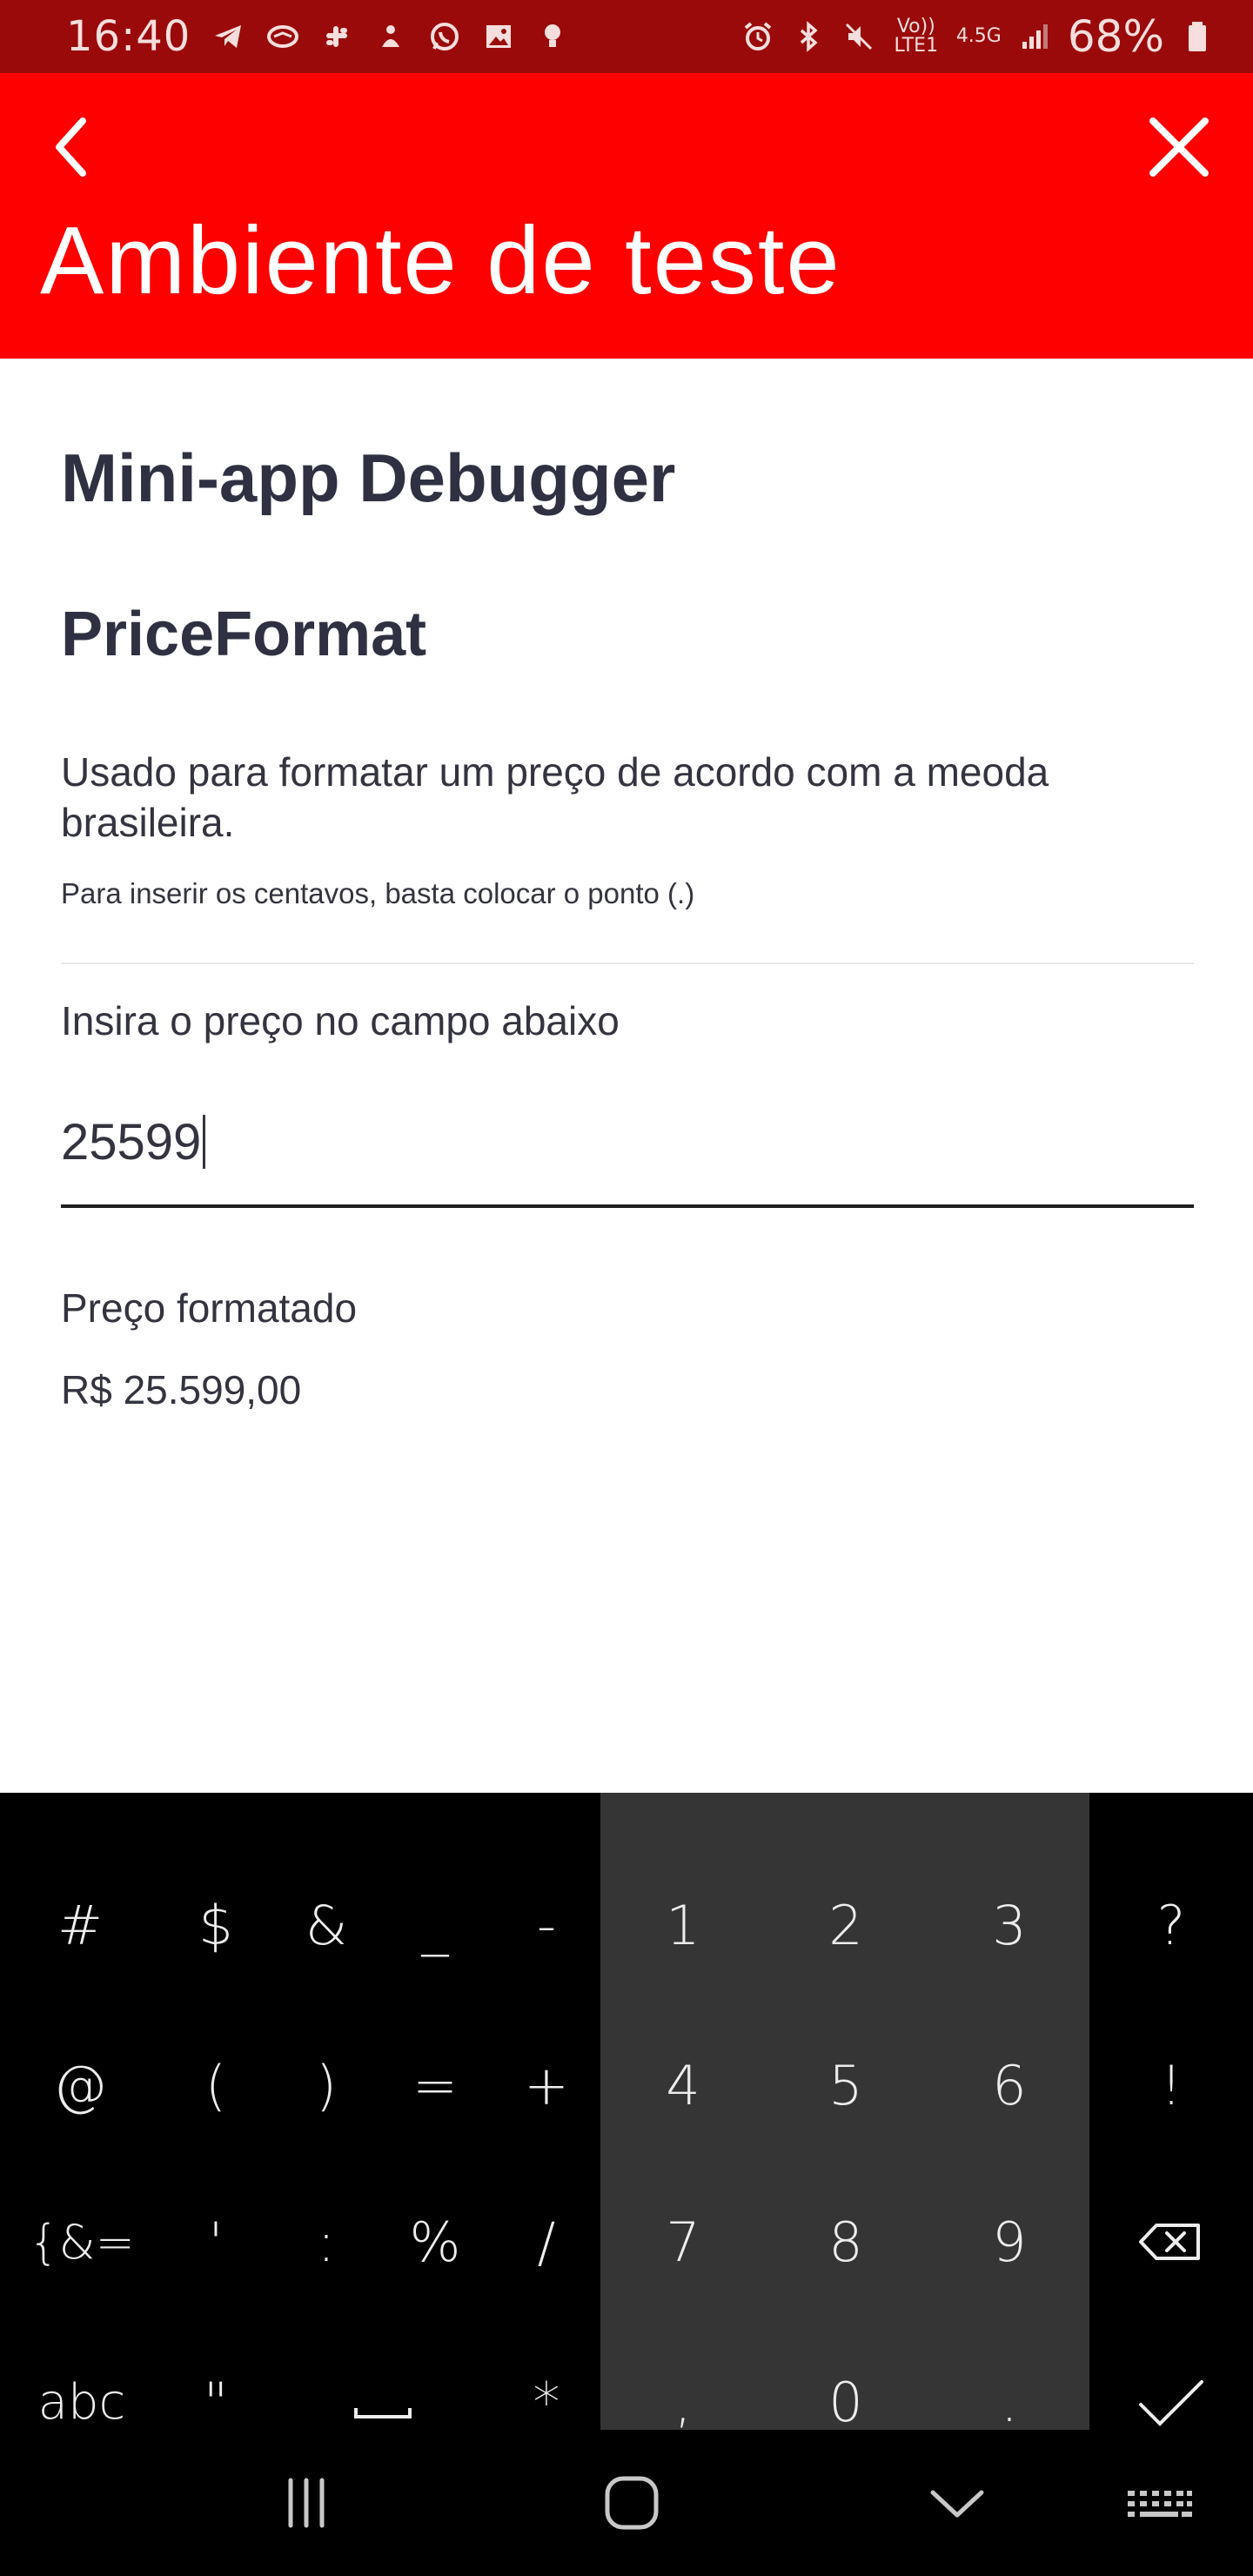 The height and width of the screenshot is (2576, 1253). I want to click on price-input: 25599, so click(627, 1148).